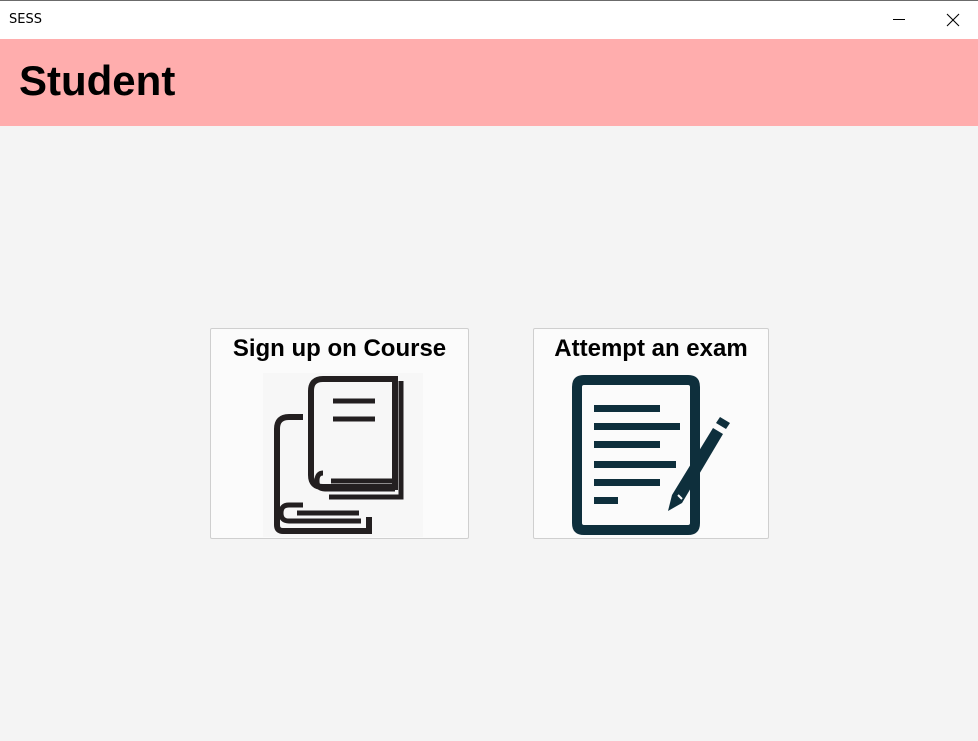  Describe the element at coordinates (651, 455) in the screenshot. I see `exam-document-pencil-icon` at that location.